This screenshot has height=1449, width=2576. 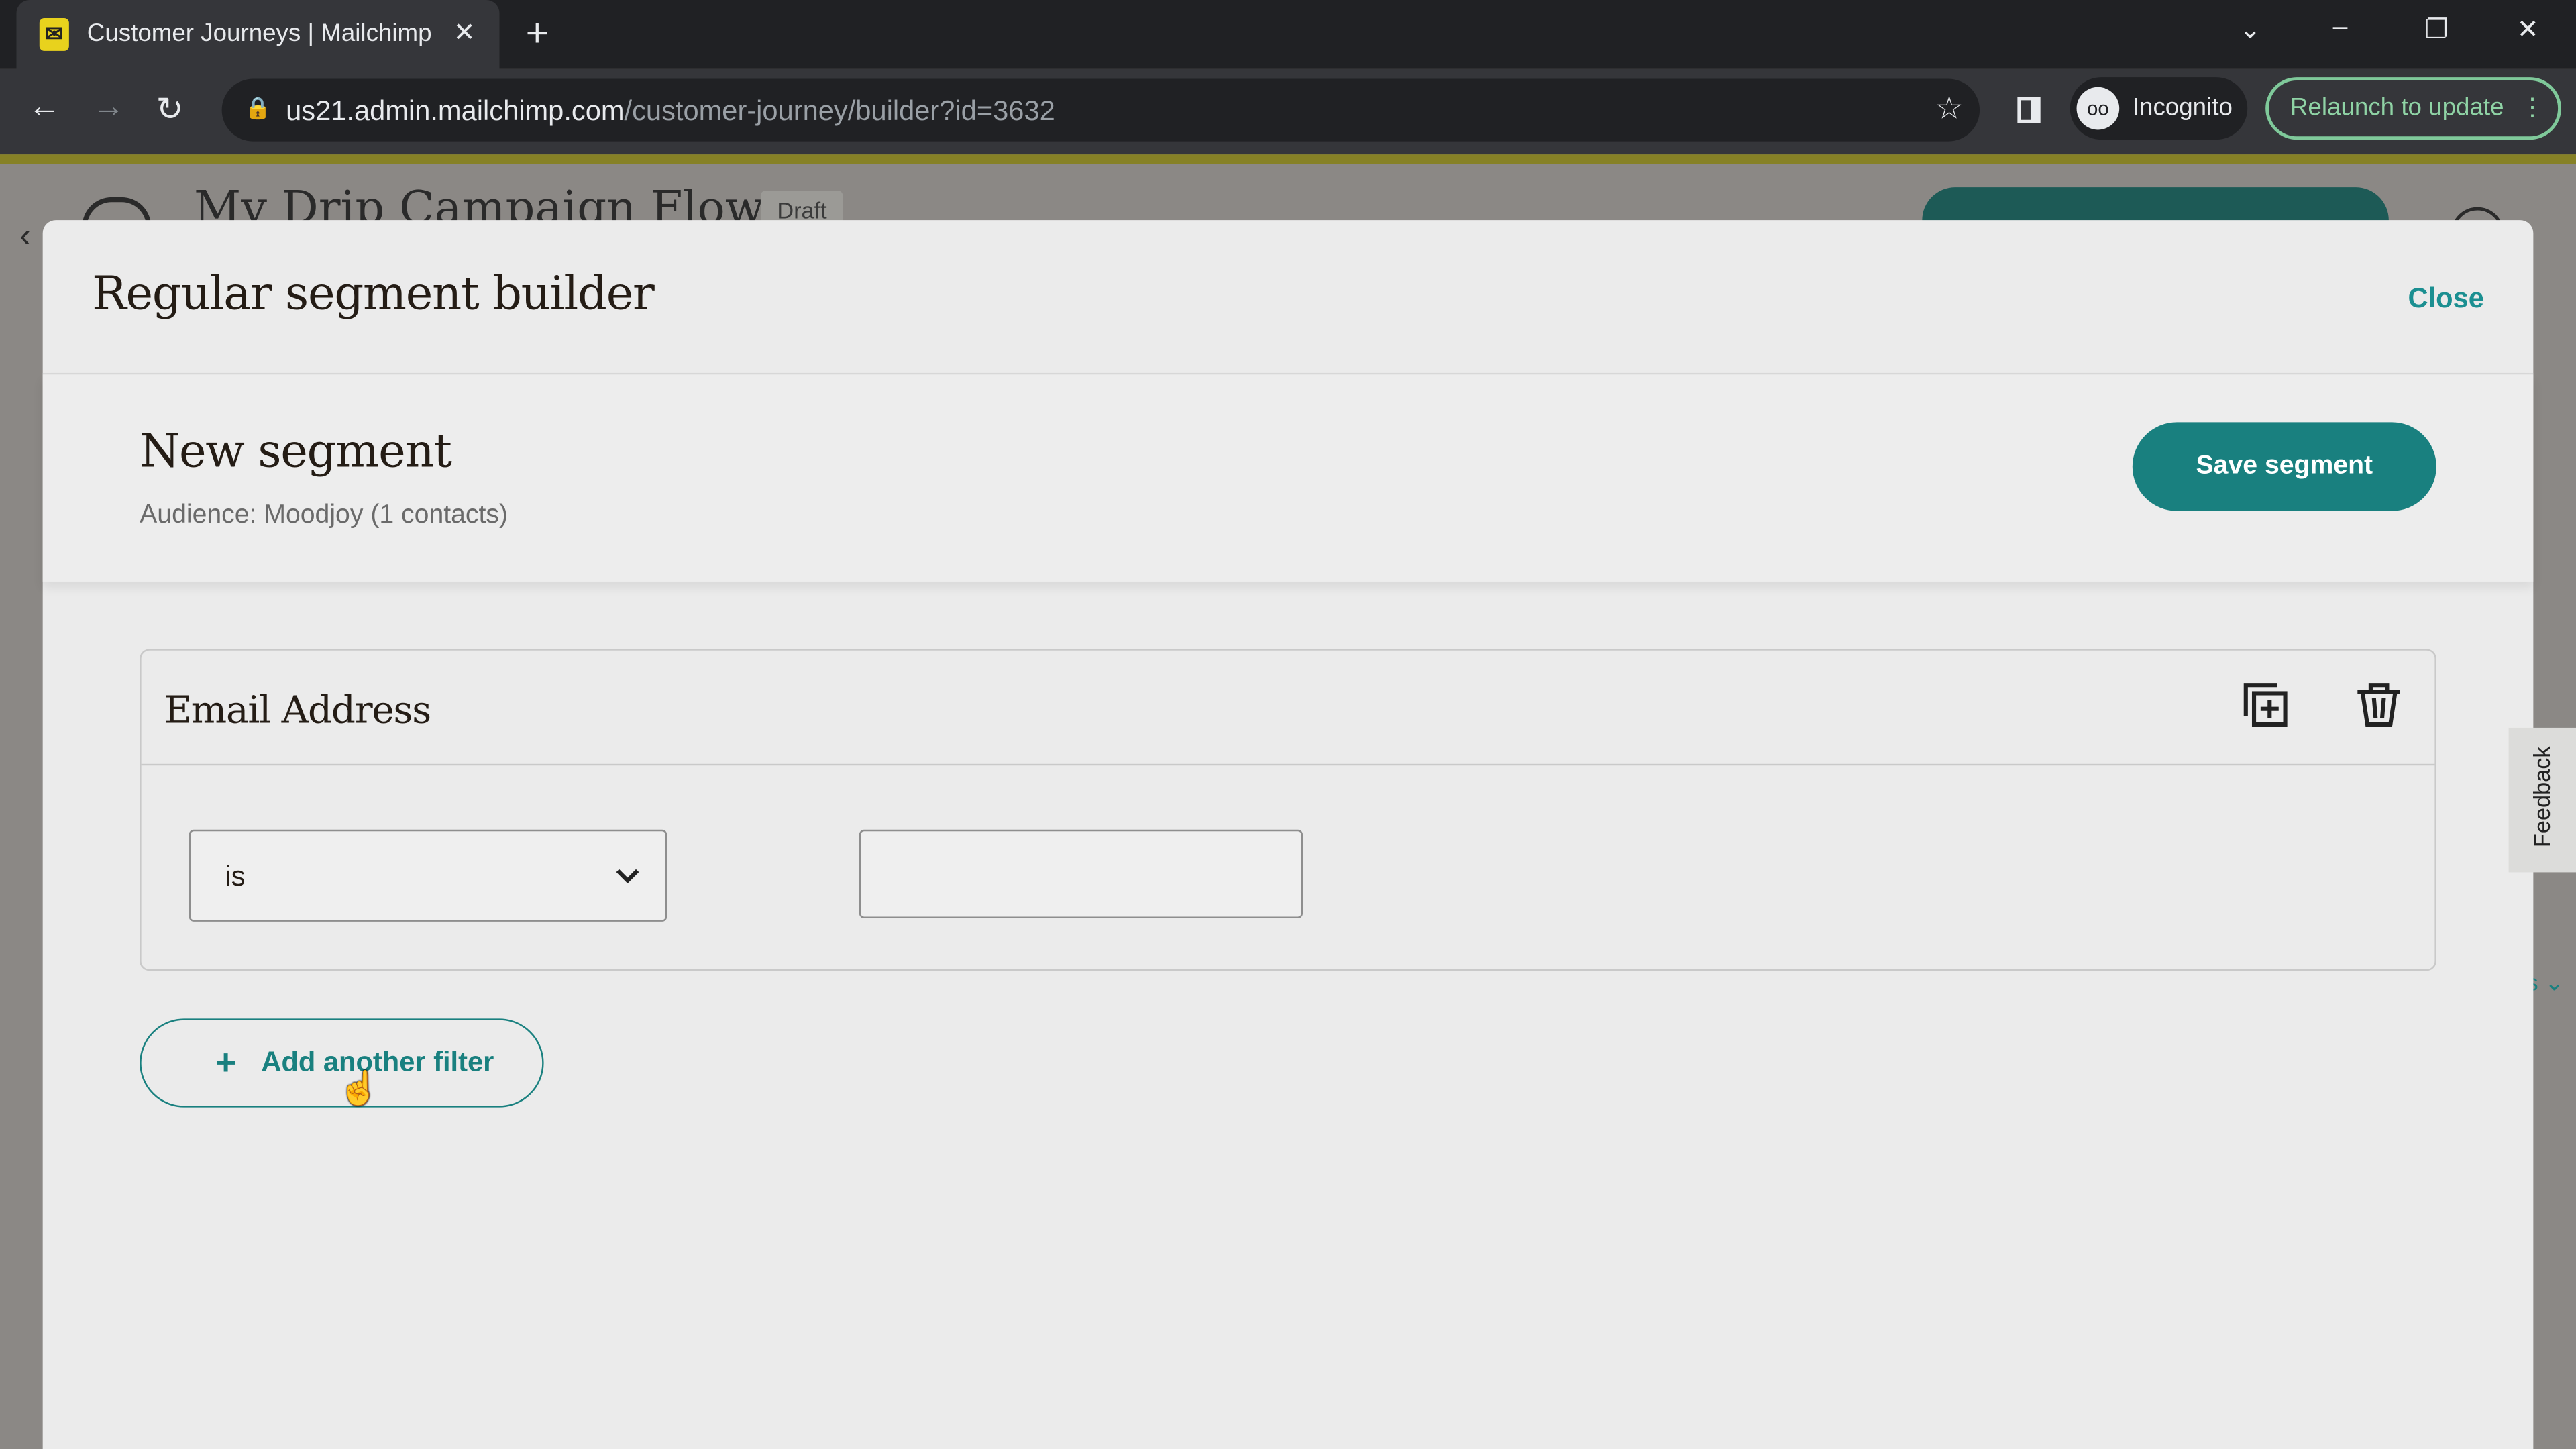 I want to click on modal-title: Regular segment builder, so click(x=373, y=293).